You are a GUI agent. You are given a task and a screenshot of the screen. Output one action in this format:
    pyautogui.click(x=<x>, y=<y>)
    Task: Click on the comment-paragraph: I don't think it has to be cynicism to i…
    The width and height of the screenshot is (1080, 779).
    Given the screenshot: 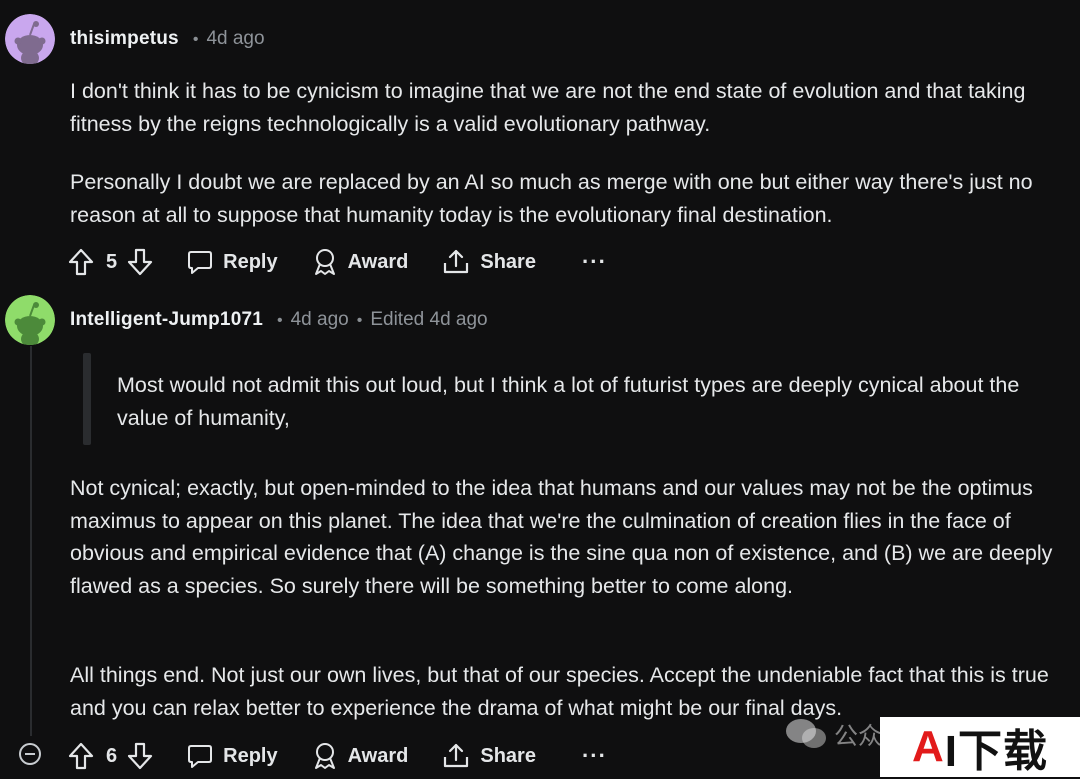 What is the action you would take?
    pyautogui.click(x=548, y=107)
    